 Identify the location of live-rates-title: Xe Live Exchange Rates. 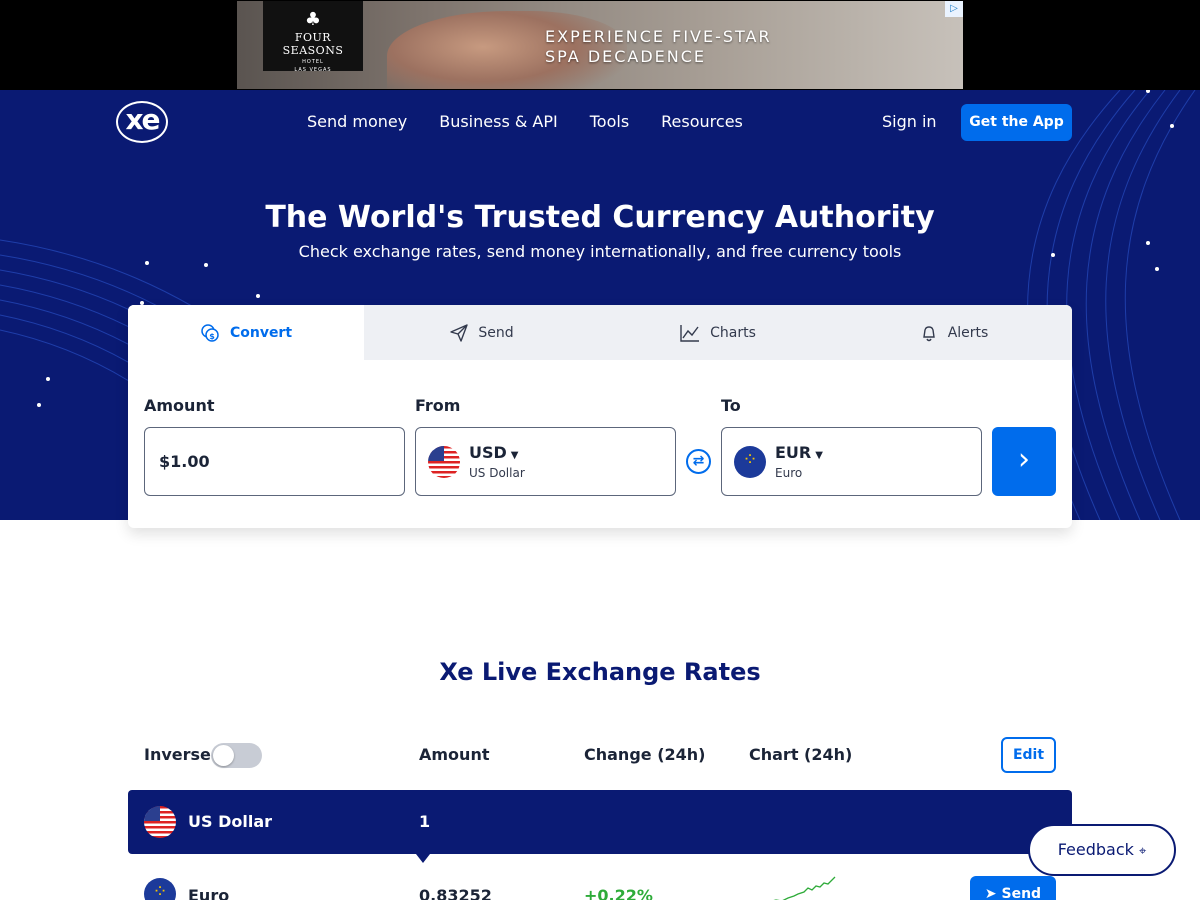
(600, 672).